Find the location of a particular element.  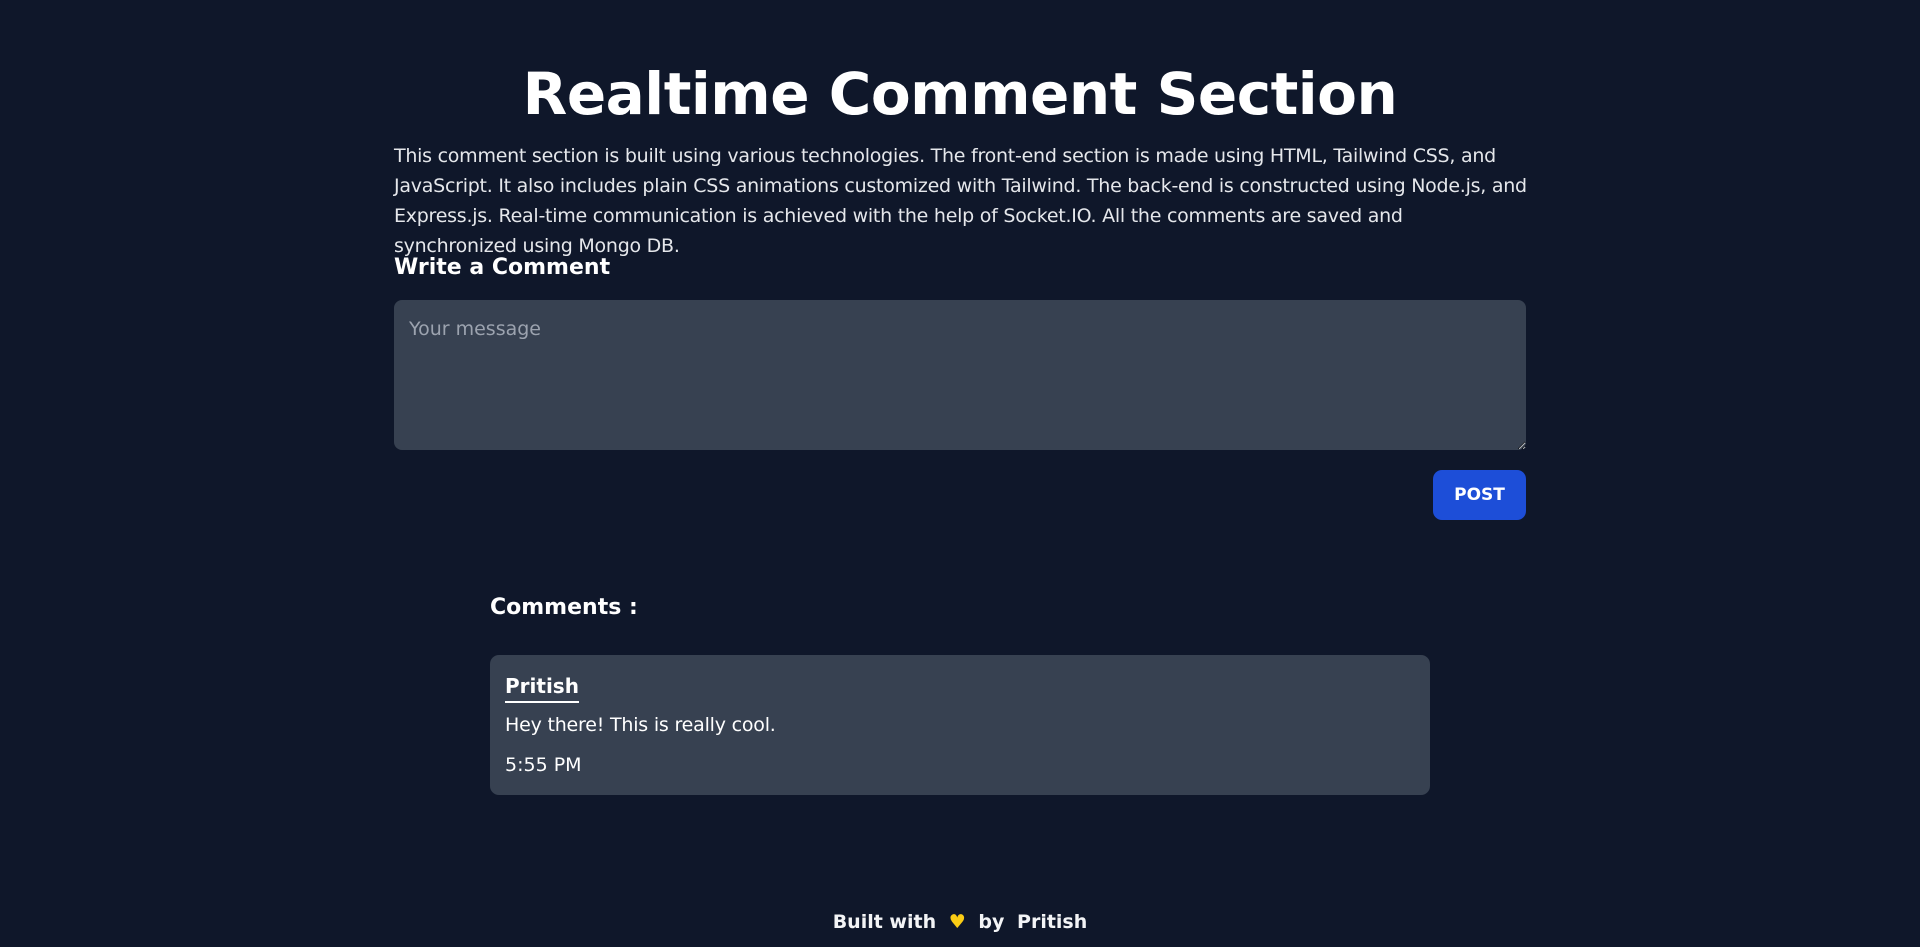

footer-author: Pritish is located at coordinates (1052, 922).